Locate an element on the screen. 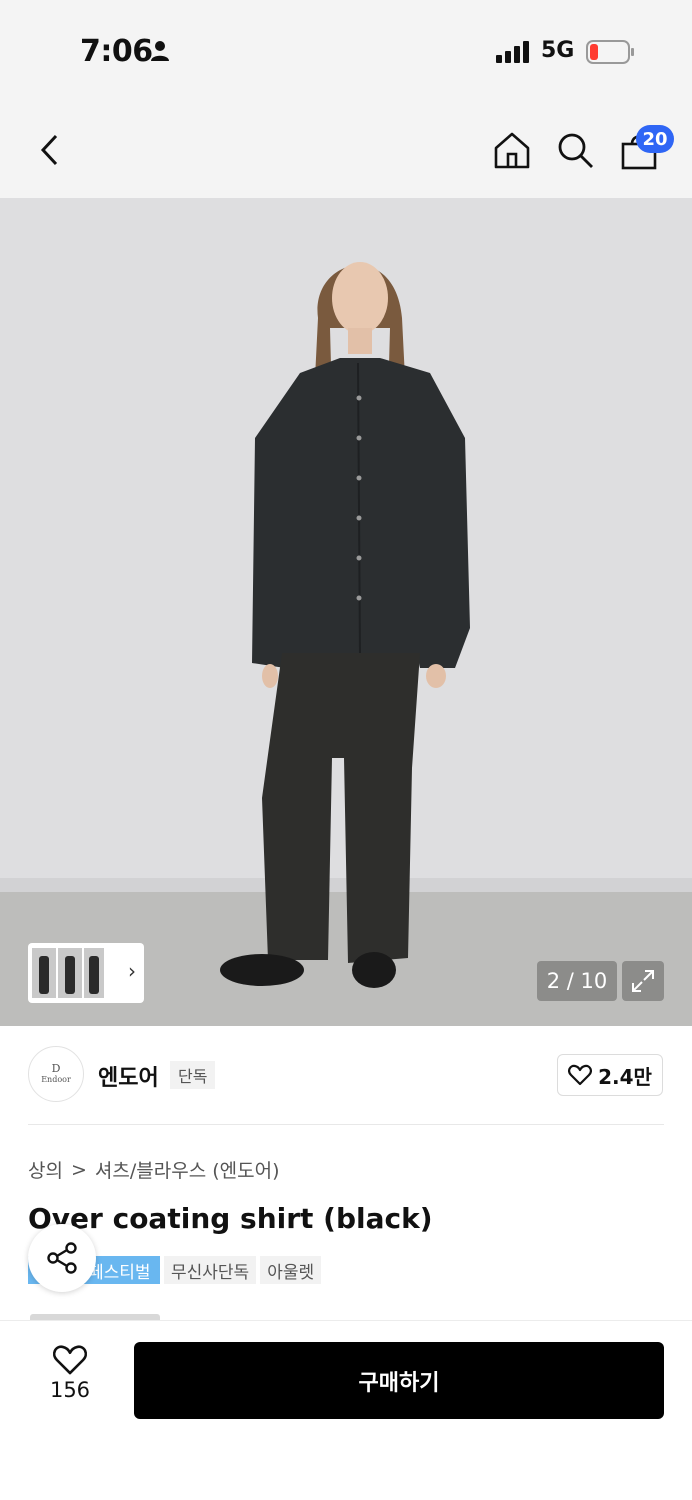 The height and width of the screenshot is (1500, 692). share-button is located at coordinates (62, 1258).